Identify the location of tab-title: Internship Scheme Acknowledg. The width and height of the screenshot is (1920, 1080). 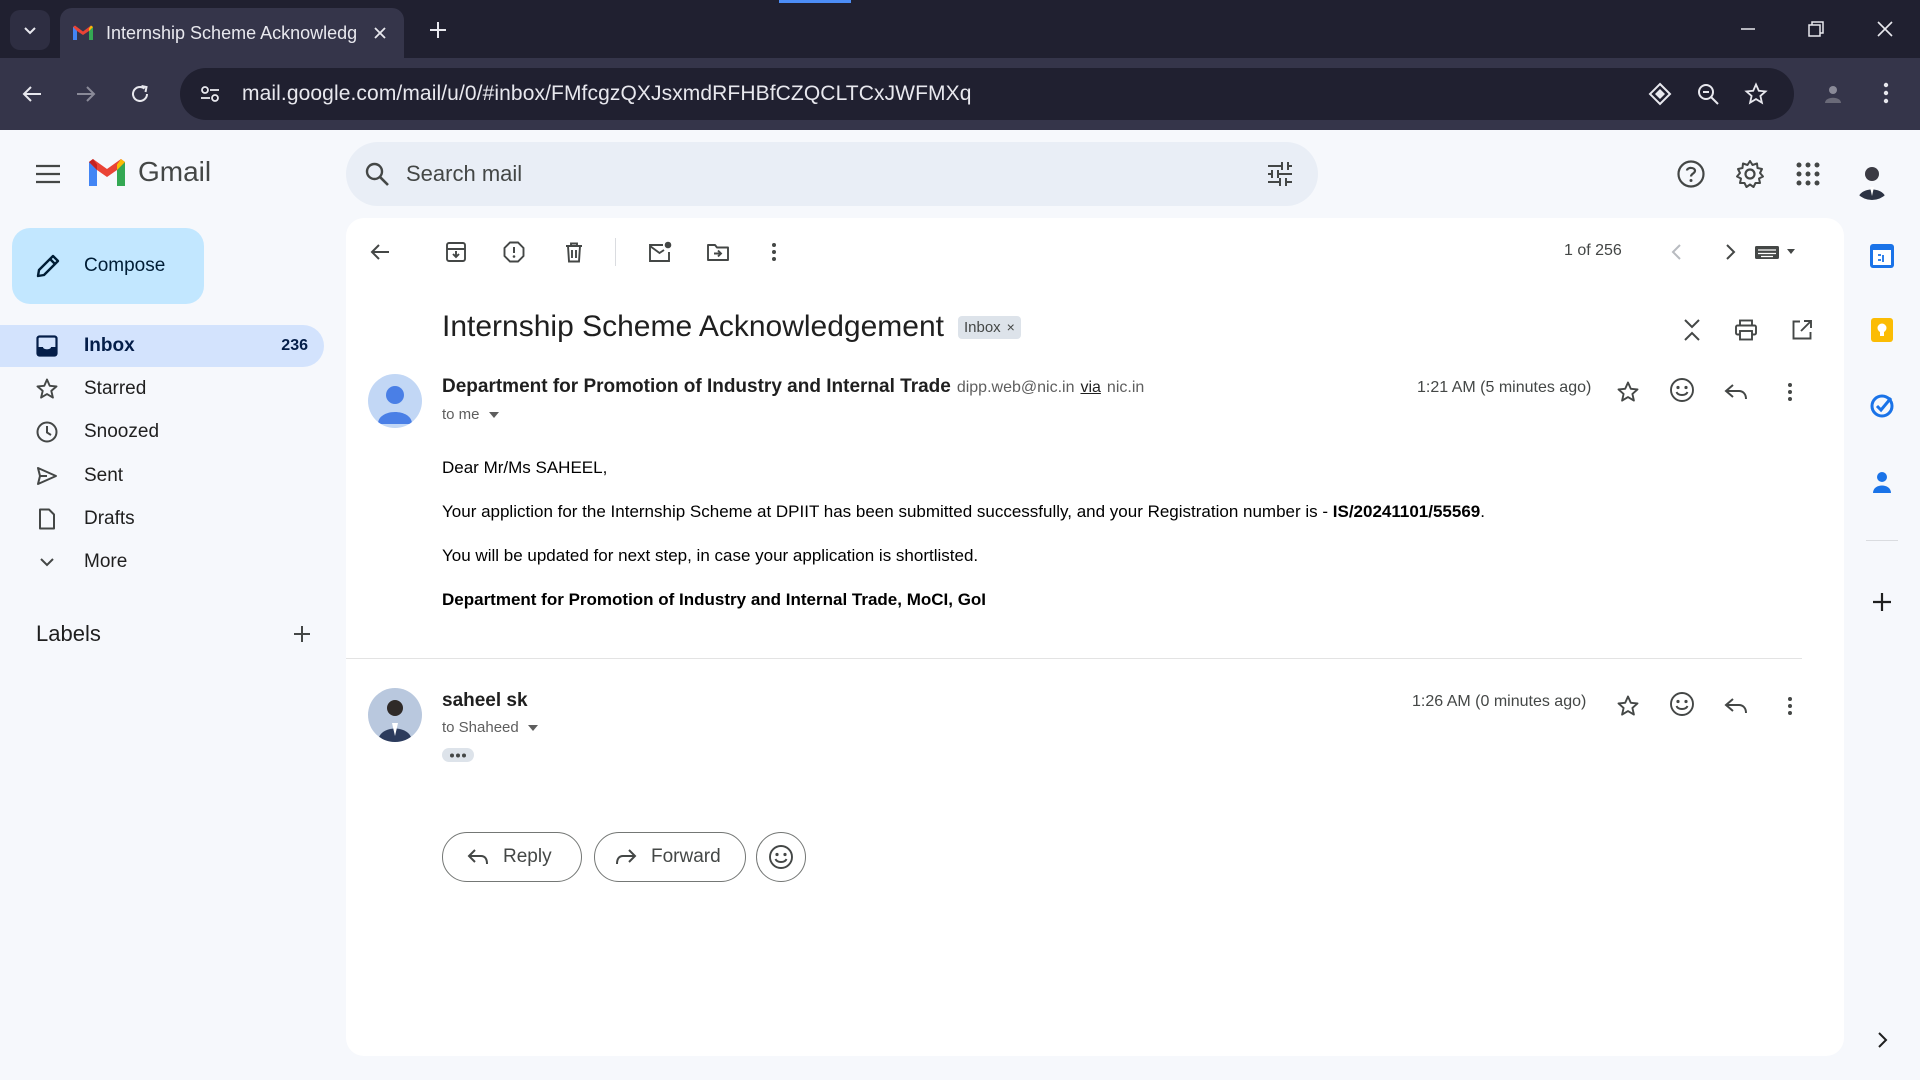
(231, 32).